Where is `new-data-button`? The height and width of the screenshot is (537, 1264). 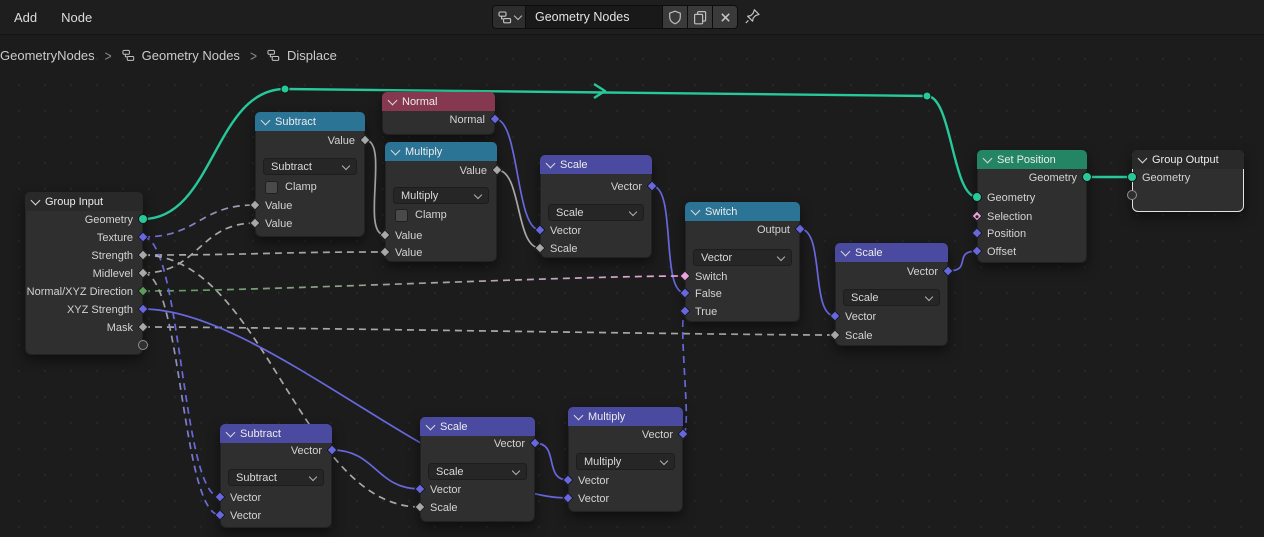 new-data-button is located at coordinates (700, 17).